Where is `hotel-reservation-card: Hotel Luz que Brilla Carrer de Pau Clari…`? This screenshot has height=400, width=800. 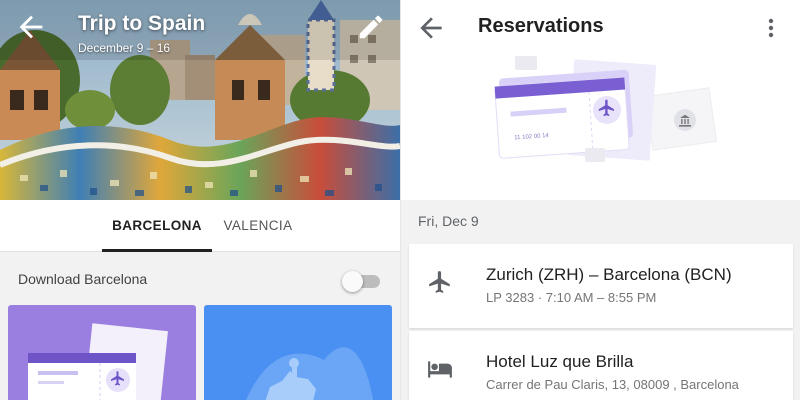
hotel-reservation-card: Hotel Luz que Brilla Carrer de Pau Clari… is located at coordinates (601, 365).